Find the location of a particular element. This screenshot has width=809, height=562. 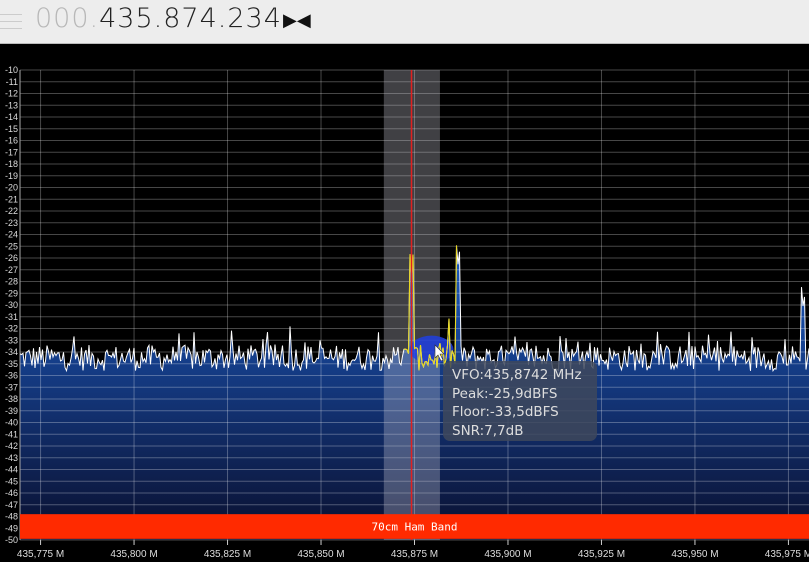

y-tick-label: -32 is located at coordinates (11, 329).